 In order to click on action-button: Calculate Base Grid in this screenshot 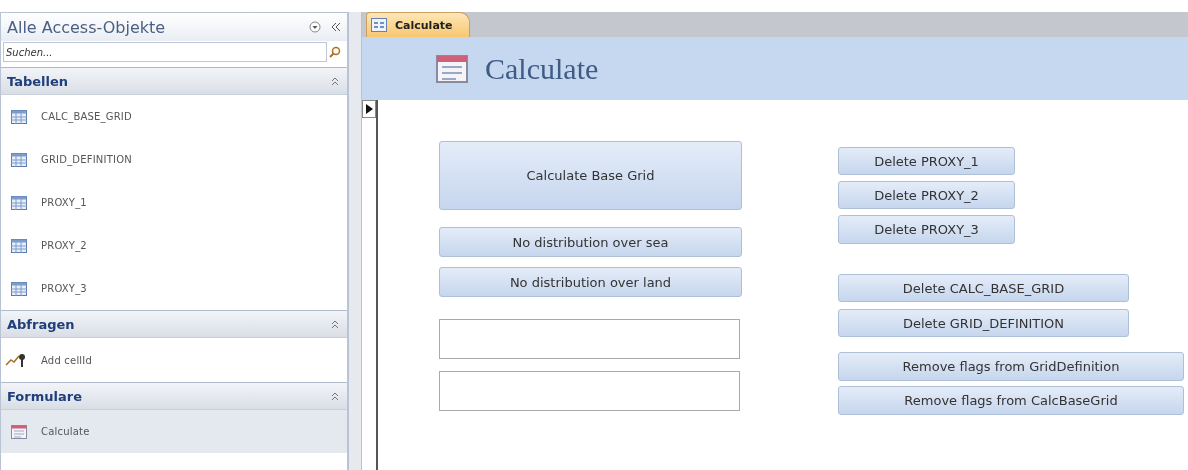, I will do `click(590, 175)`.